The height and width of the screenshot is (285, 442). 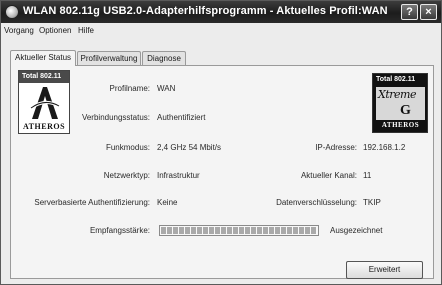 I want to click on atheros-a-icon, so click(x=45, y=103).